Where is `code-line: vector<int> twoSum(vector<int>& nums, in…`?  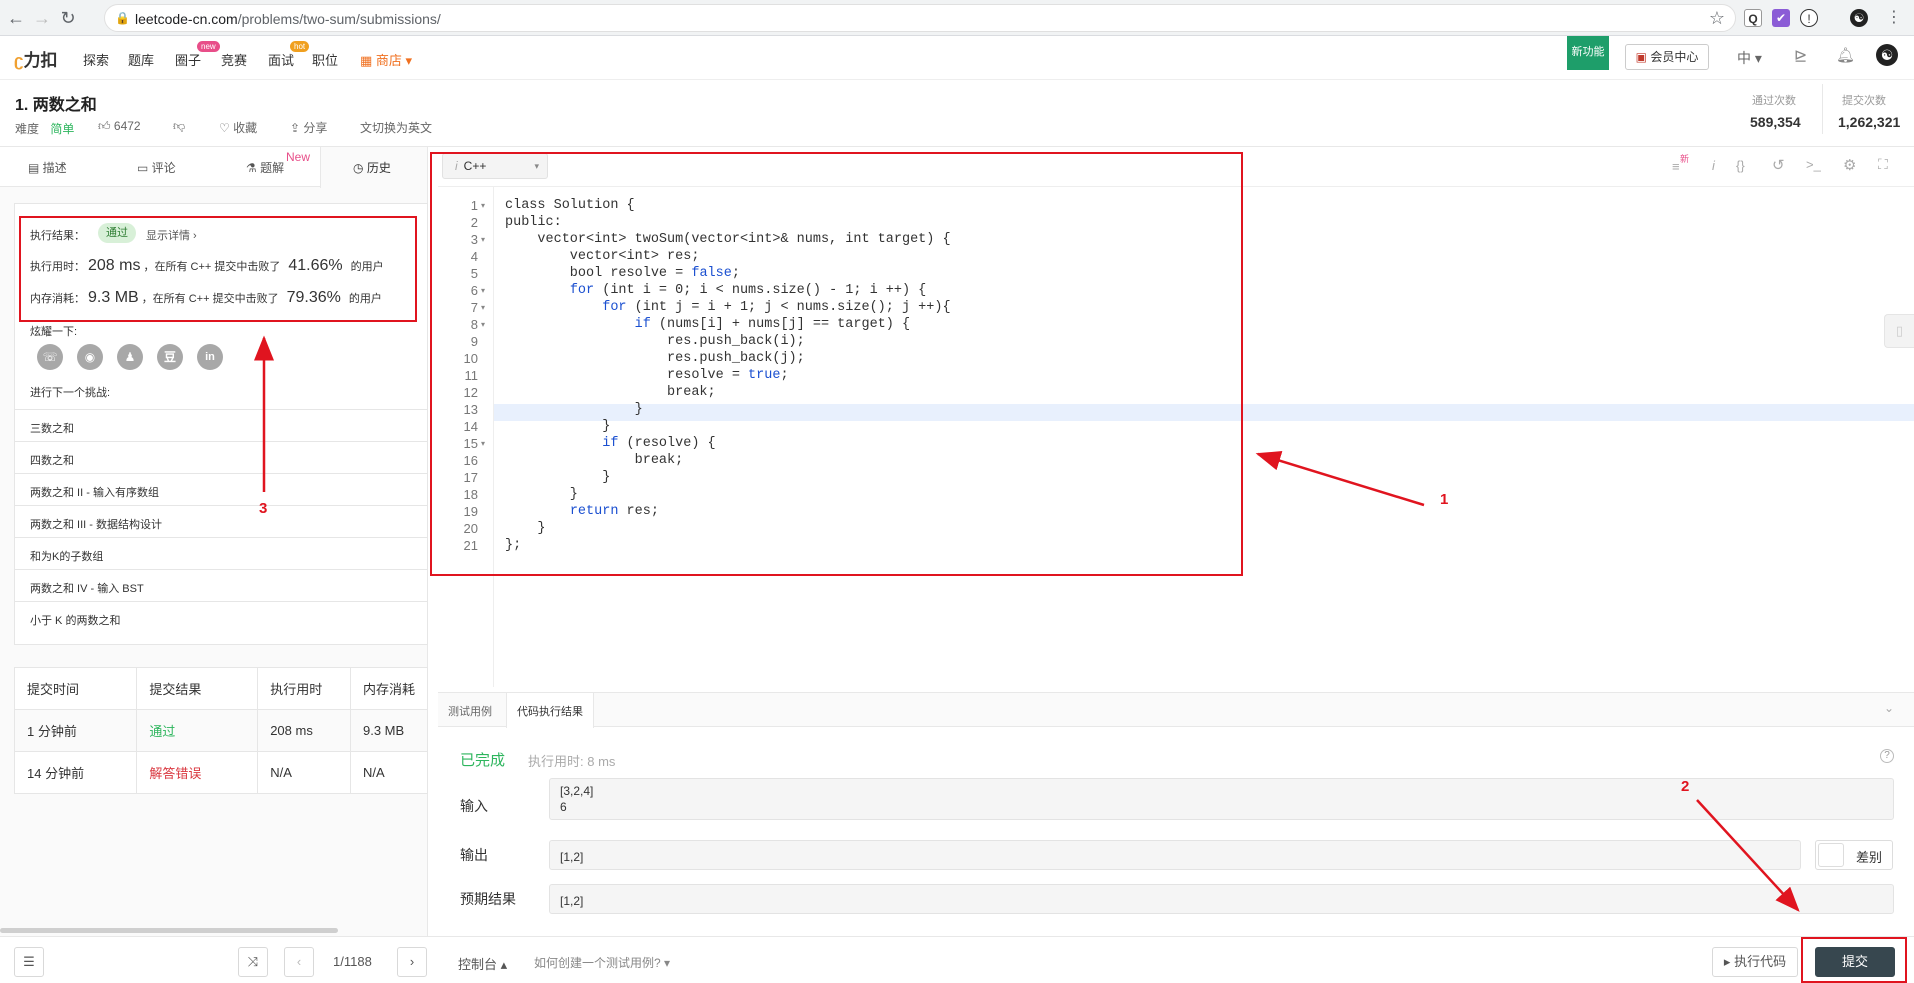
code-line: vector<int> twoSum(vector<int>& nums, in… is located at coordinates (727, 239).